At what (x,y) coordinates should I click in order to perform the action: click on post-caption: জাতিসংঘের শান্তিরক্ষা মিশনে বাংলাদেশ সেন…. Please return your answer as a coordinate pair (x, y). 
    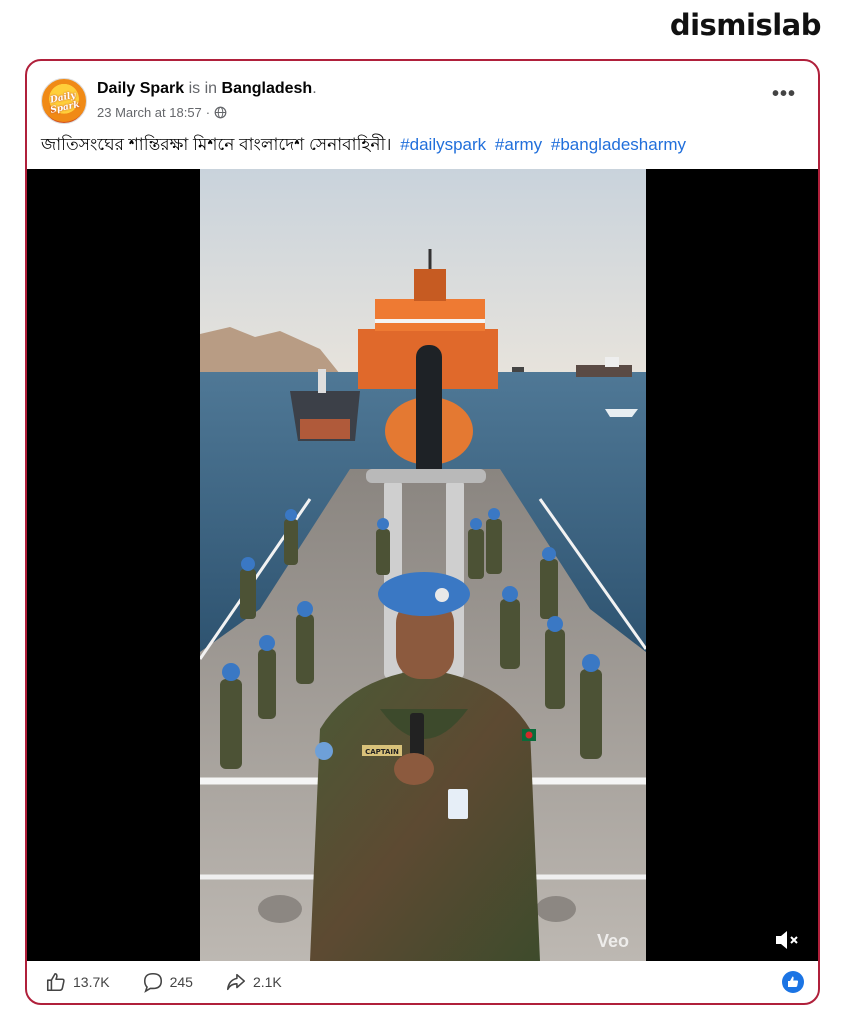
    Looking at the image, I should click on (363, 146).